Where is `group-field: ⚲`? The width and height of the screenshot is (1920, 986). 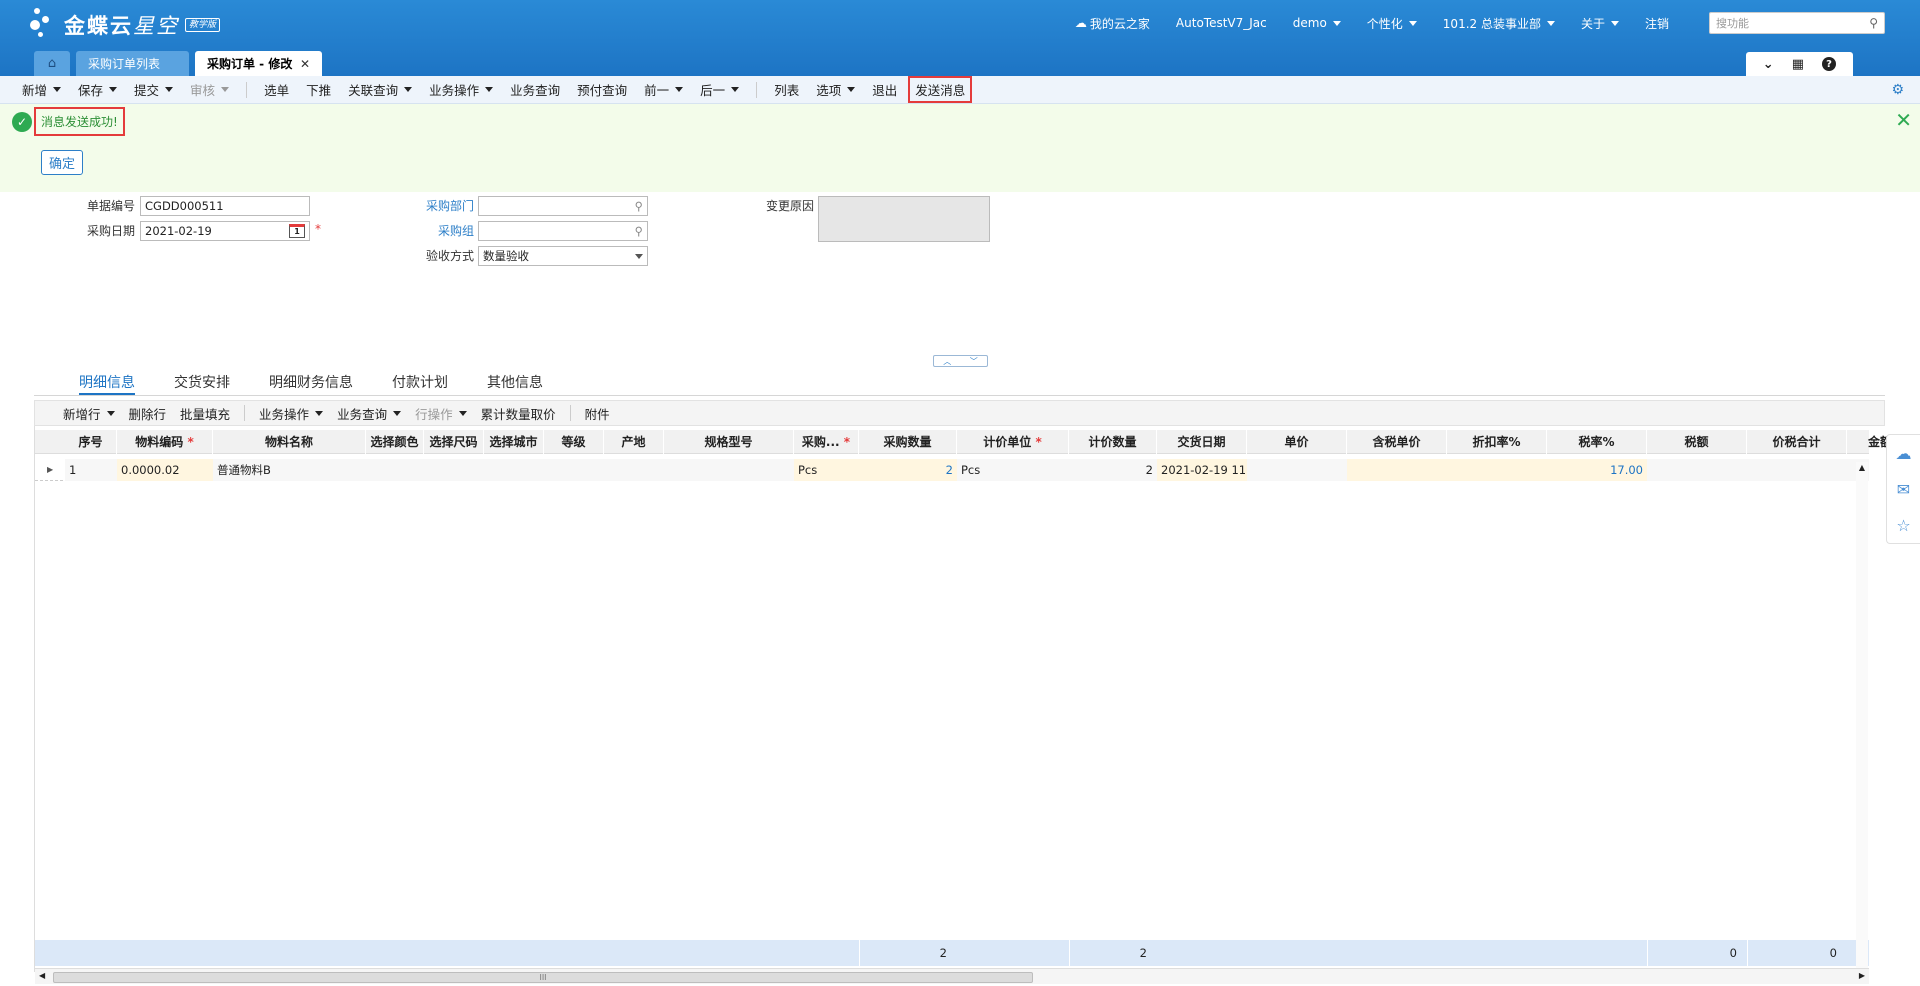 group-field: ⚲ is located at coordinates (563, 231).